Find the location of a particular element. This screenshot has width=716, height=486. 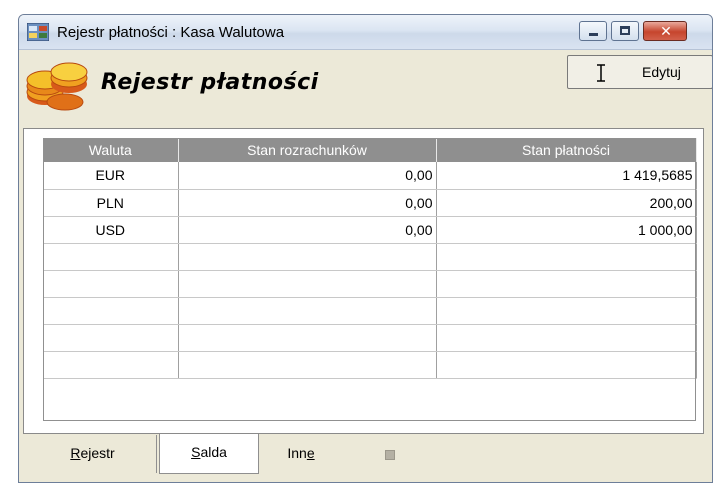

tab-inne: Inne is located at coordinates (301, 454).